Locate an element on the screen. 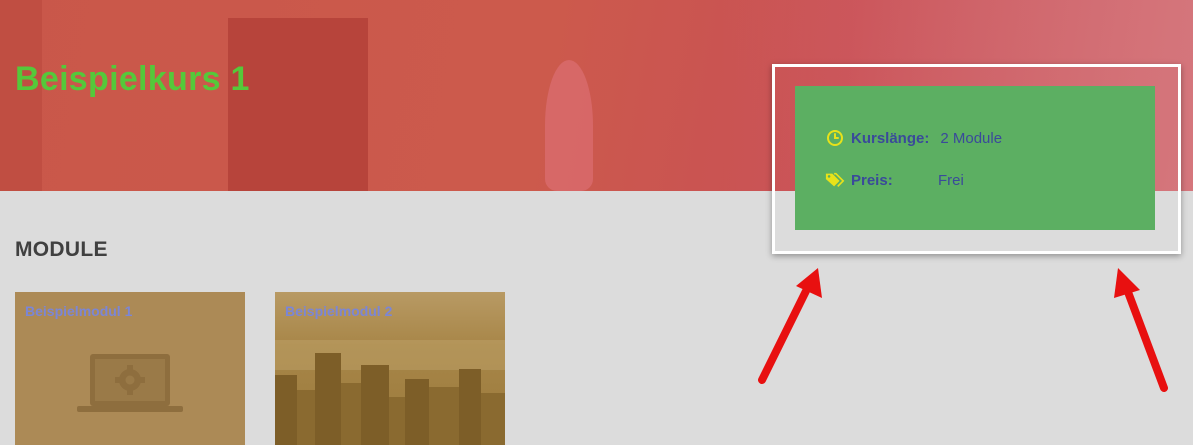 Image resolution: width=1193 pixels, height=445 pixels. module-title: Beispielmodul 2 is located at coordinates (338, 311).